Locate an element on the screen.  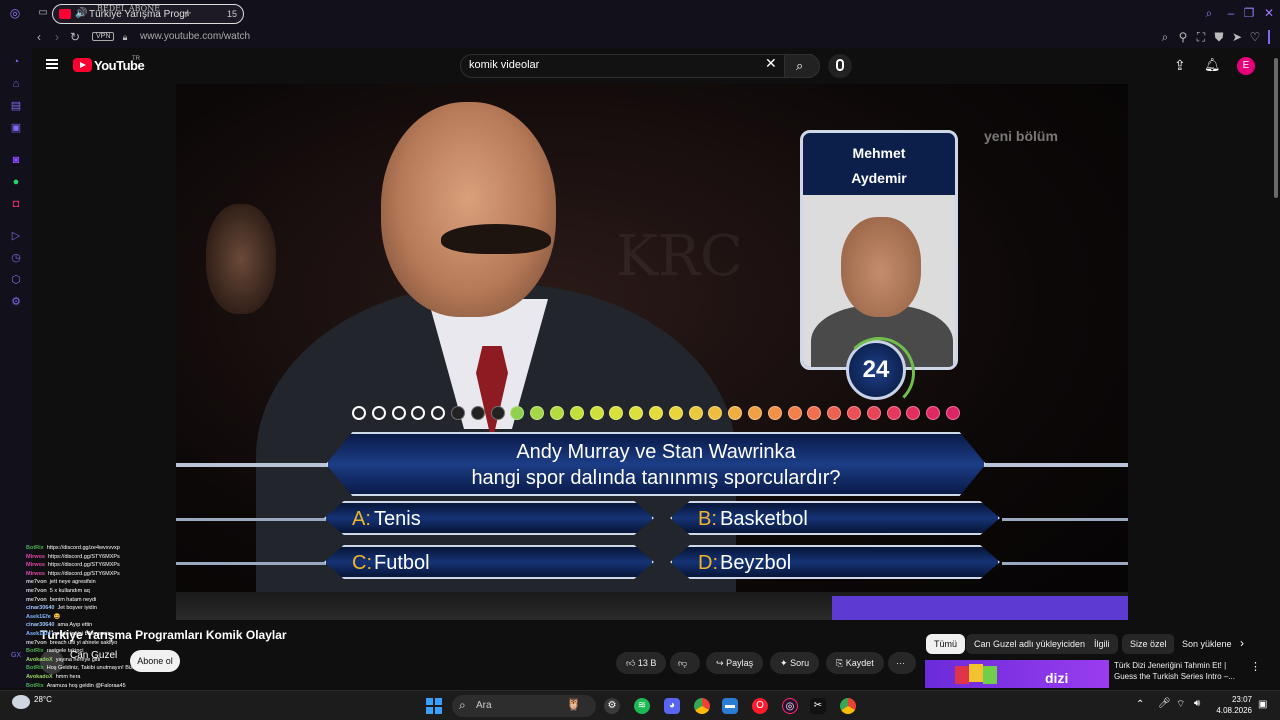
chat-username: cinar30640 is located at coordinates (40, 608).